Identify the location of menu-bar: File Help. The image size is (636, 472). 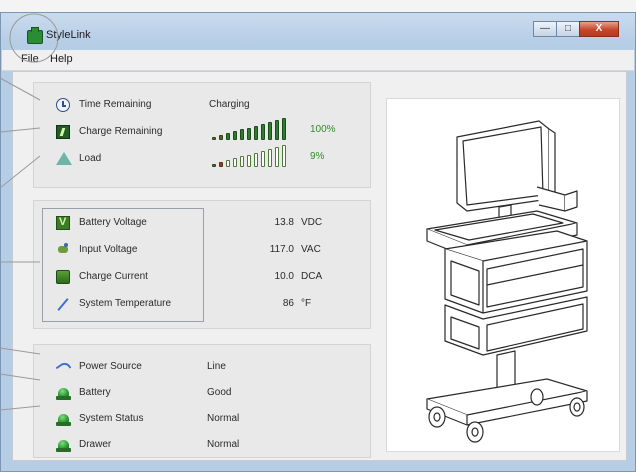
(318, 60).